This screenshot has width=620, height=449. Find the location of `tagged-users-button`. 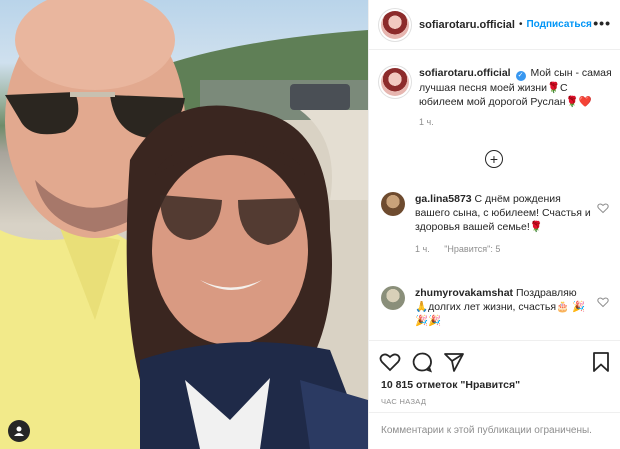

tagged-users-button is located at coordinates (19, 431).